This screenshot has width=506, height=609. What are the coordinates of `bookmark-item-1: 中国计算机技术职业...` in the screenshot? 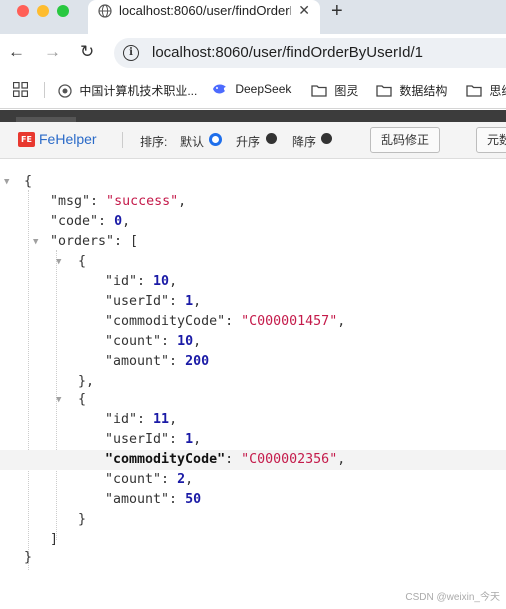 It's located at (127, 90).